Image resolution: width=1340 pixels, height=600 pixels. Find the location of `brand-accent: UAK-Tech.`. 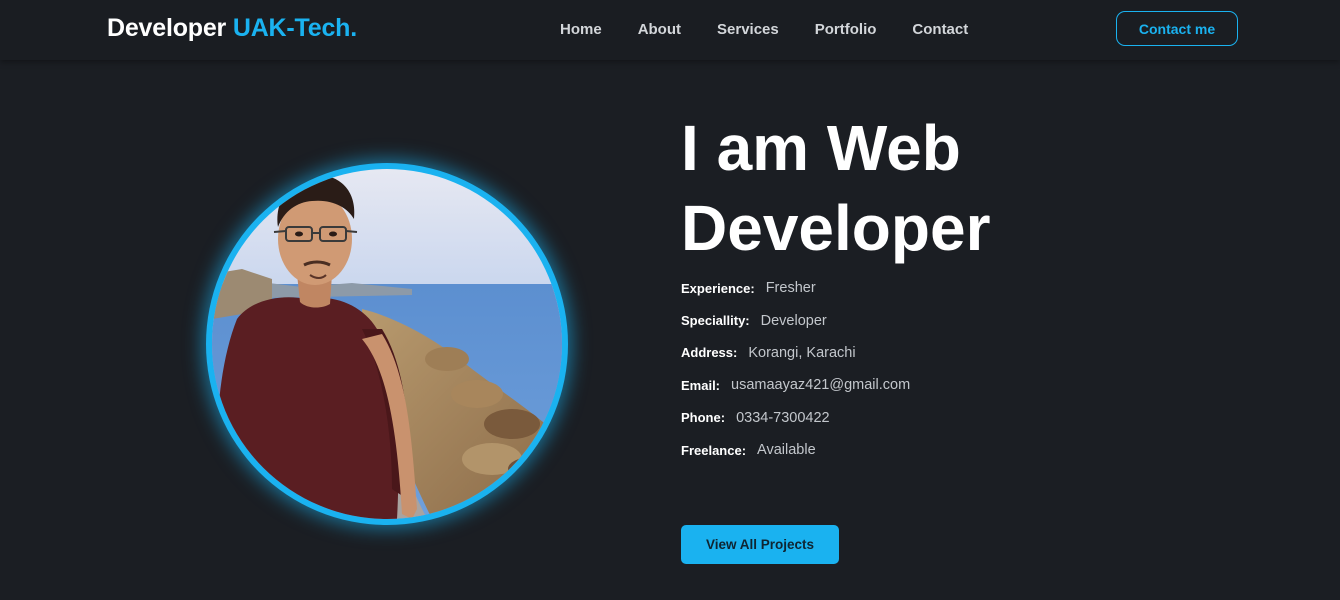

brand-accent: UAK-Tech. is located at coordinates (294, 28).